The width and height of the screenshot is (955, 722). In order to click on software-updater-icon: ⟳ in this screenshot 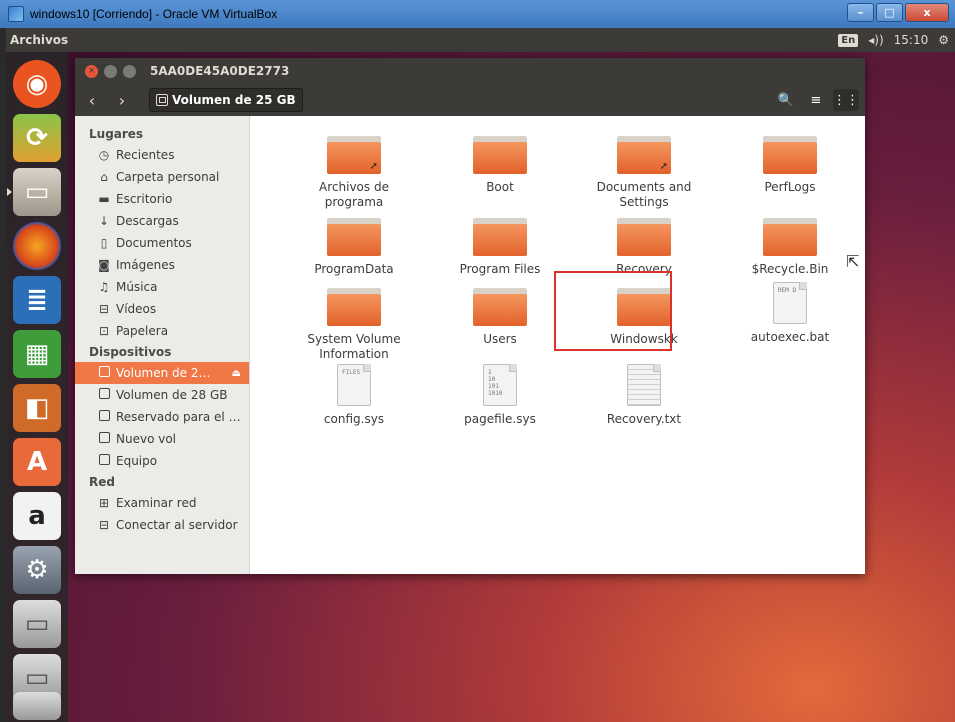, I will do `click(37, 138)`.